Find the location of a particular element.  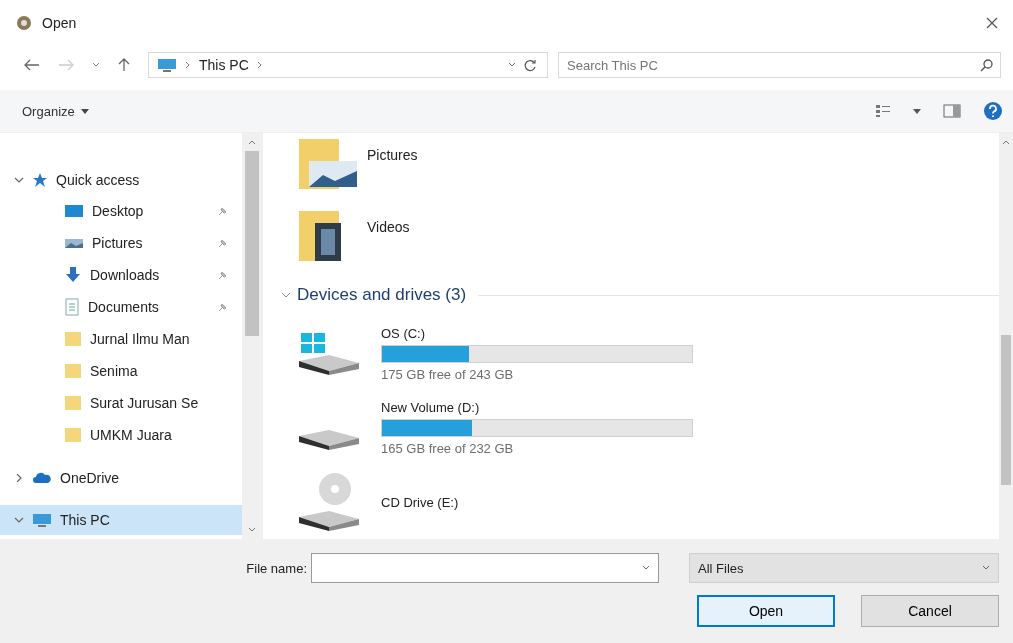

nav-label: Surat Jurusan Se is located at coordinates (144, 403).